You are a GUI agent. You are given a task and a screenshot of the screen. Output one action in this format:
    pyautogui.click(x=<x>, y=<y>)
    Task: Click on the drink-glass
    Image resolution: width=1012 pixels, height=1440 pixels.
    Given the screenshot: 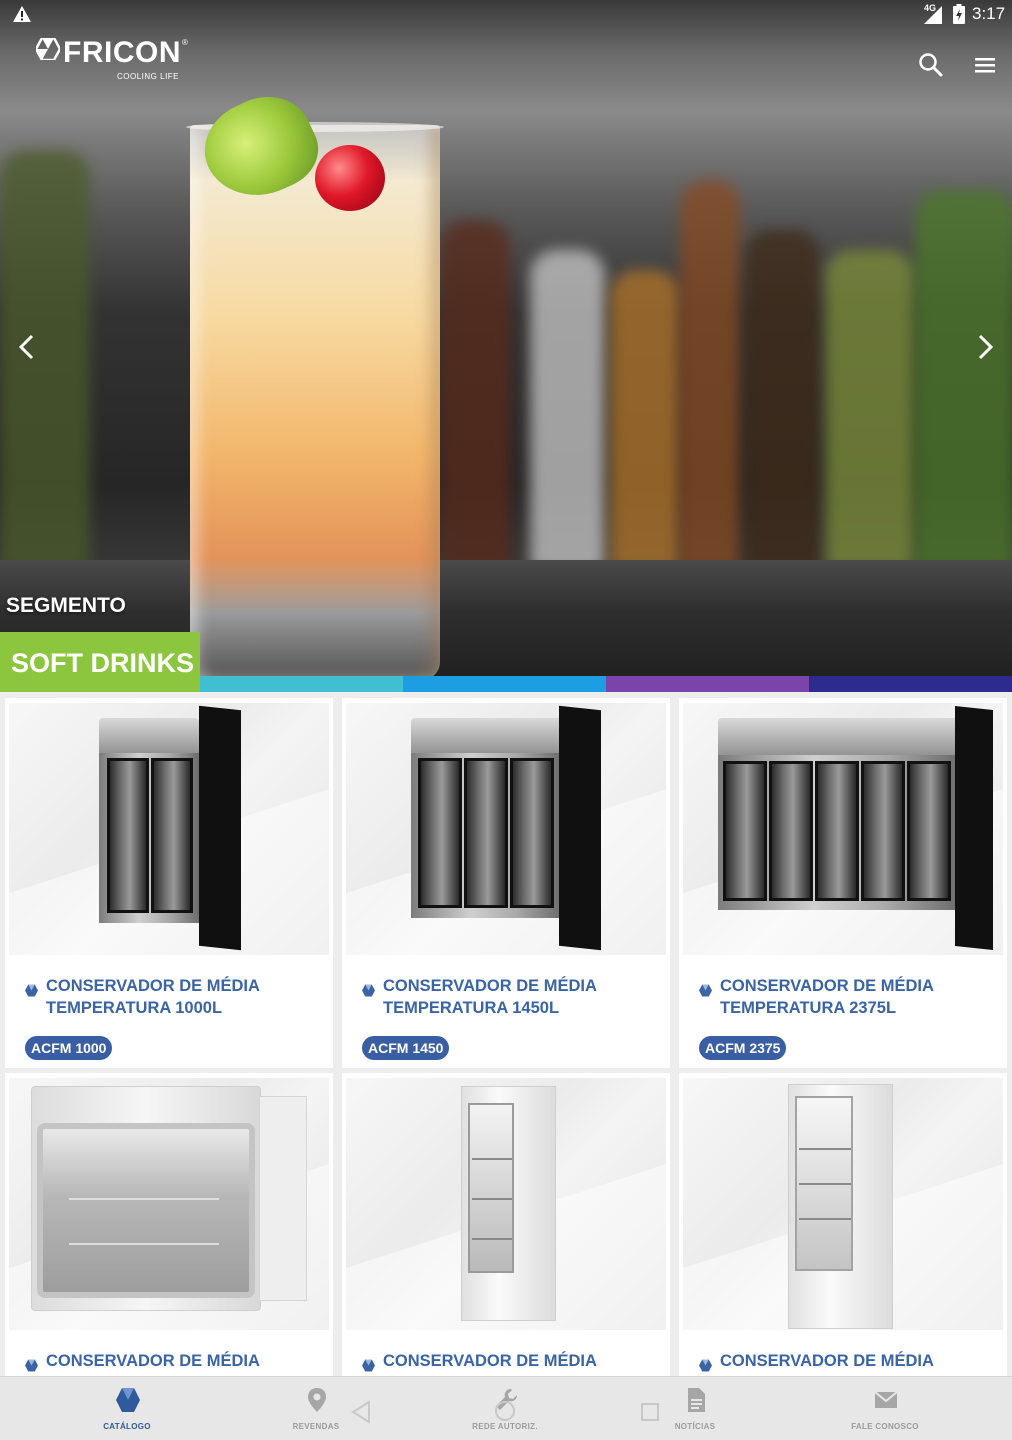 What is the action you would take?
    pyautogui.click(x=315, y=402)
    